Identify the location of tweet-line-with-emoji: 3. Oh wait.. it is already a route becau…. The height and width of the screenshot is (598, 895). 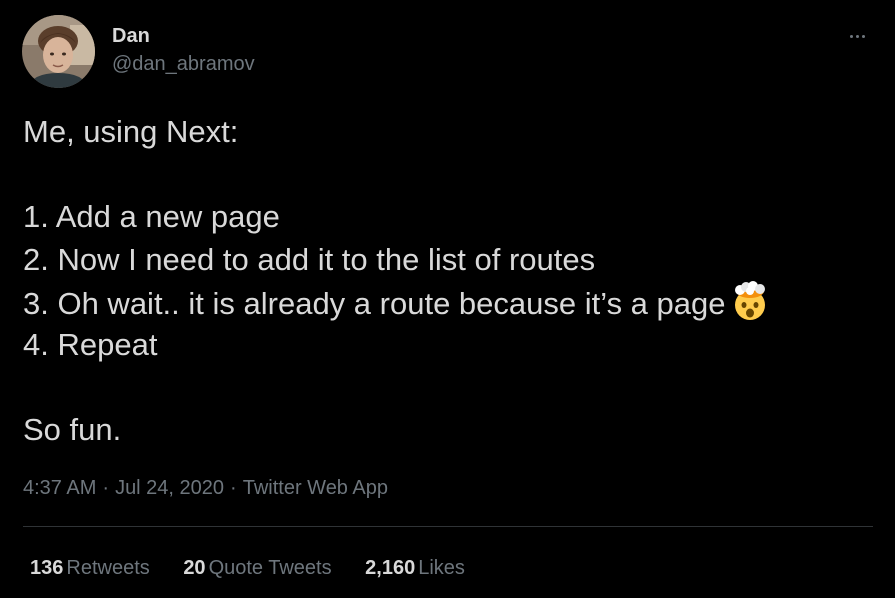
(448, 302).